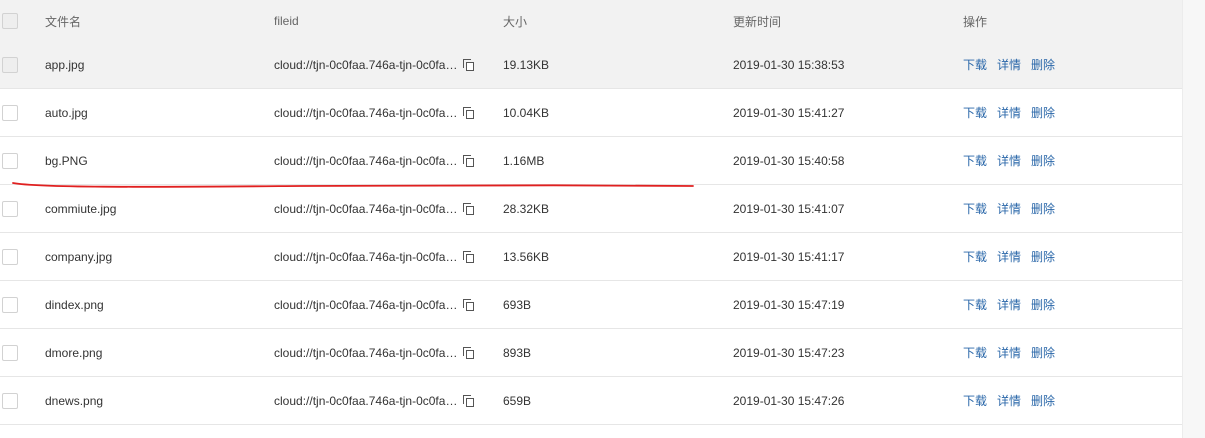 This screenshot has height=438, width=1205. Describe the element at coordinates (975, 21) in the screenshot. I see `header-ops: 操作` at that location.